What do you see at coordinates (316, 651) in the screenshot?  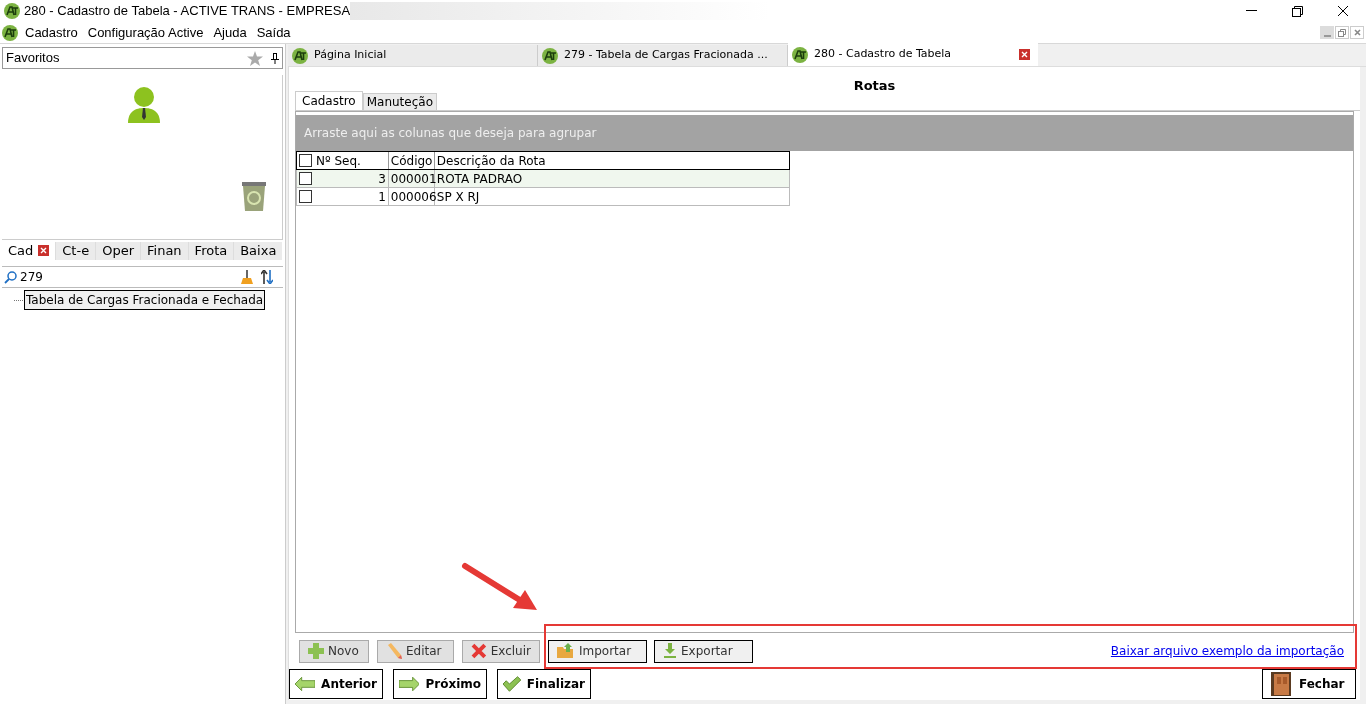 I see `plus-icon` at bounding box center [316, 651].